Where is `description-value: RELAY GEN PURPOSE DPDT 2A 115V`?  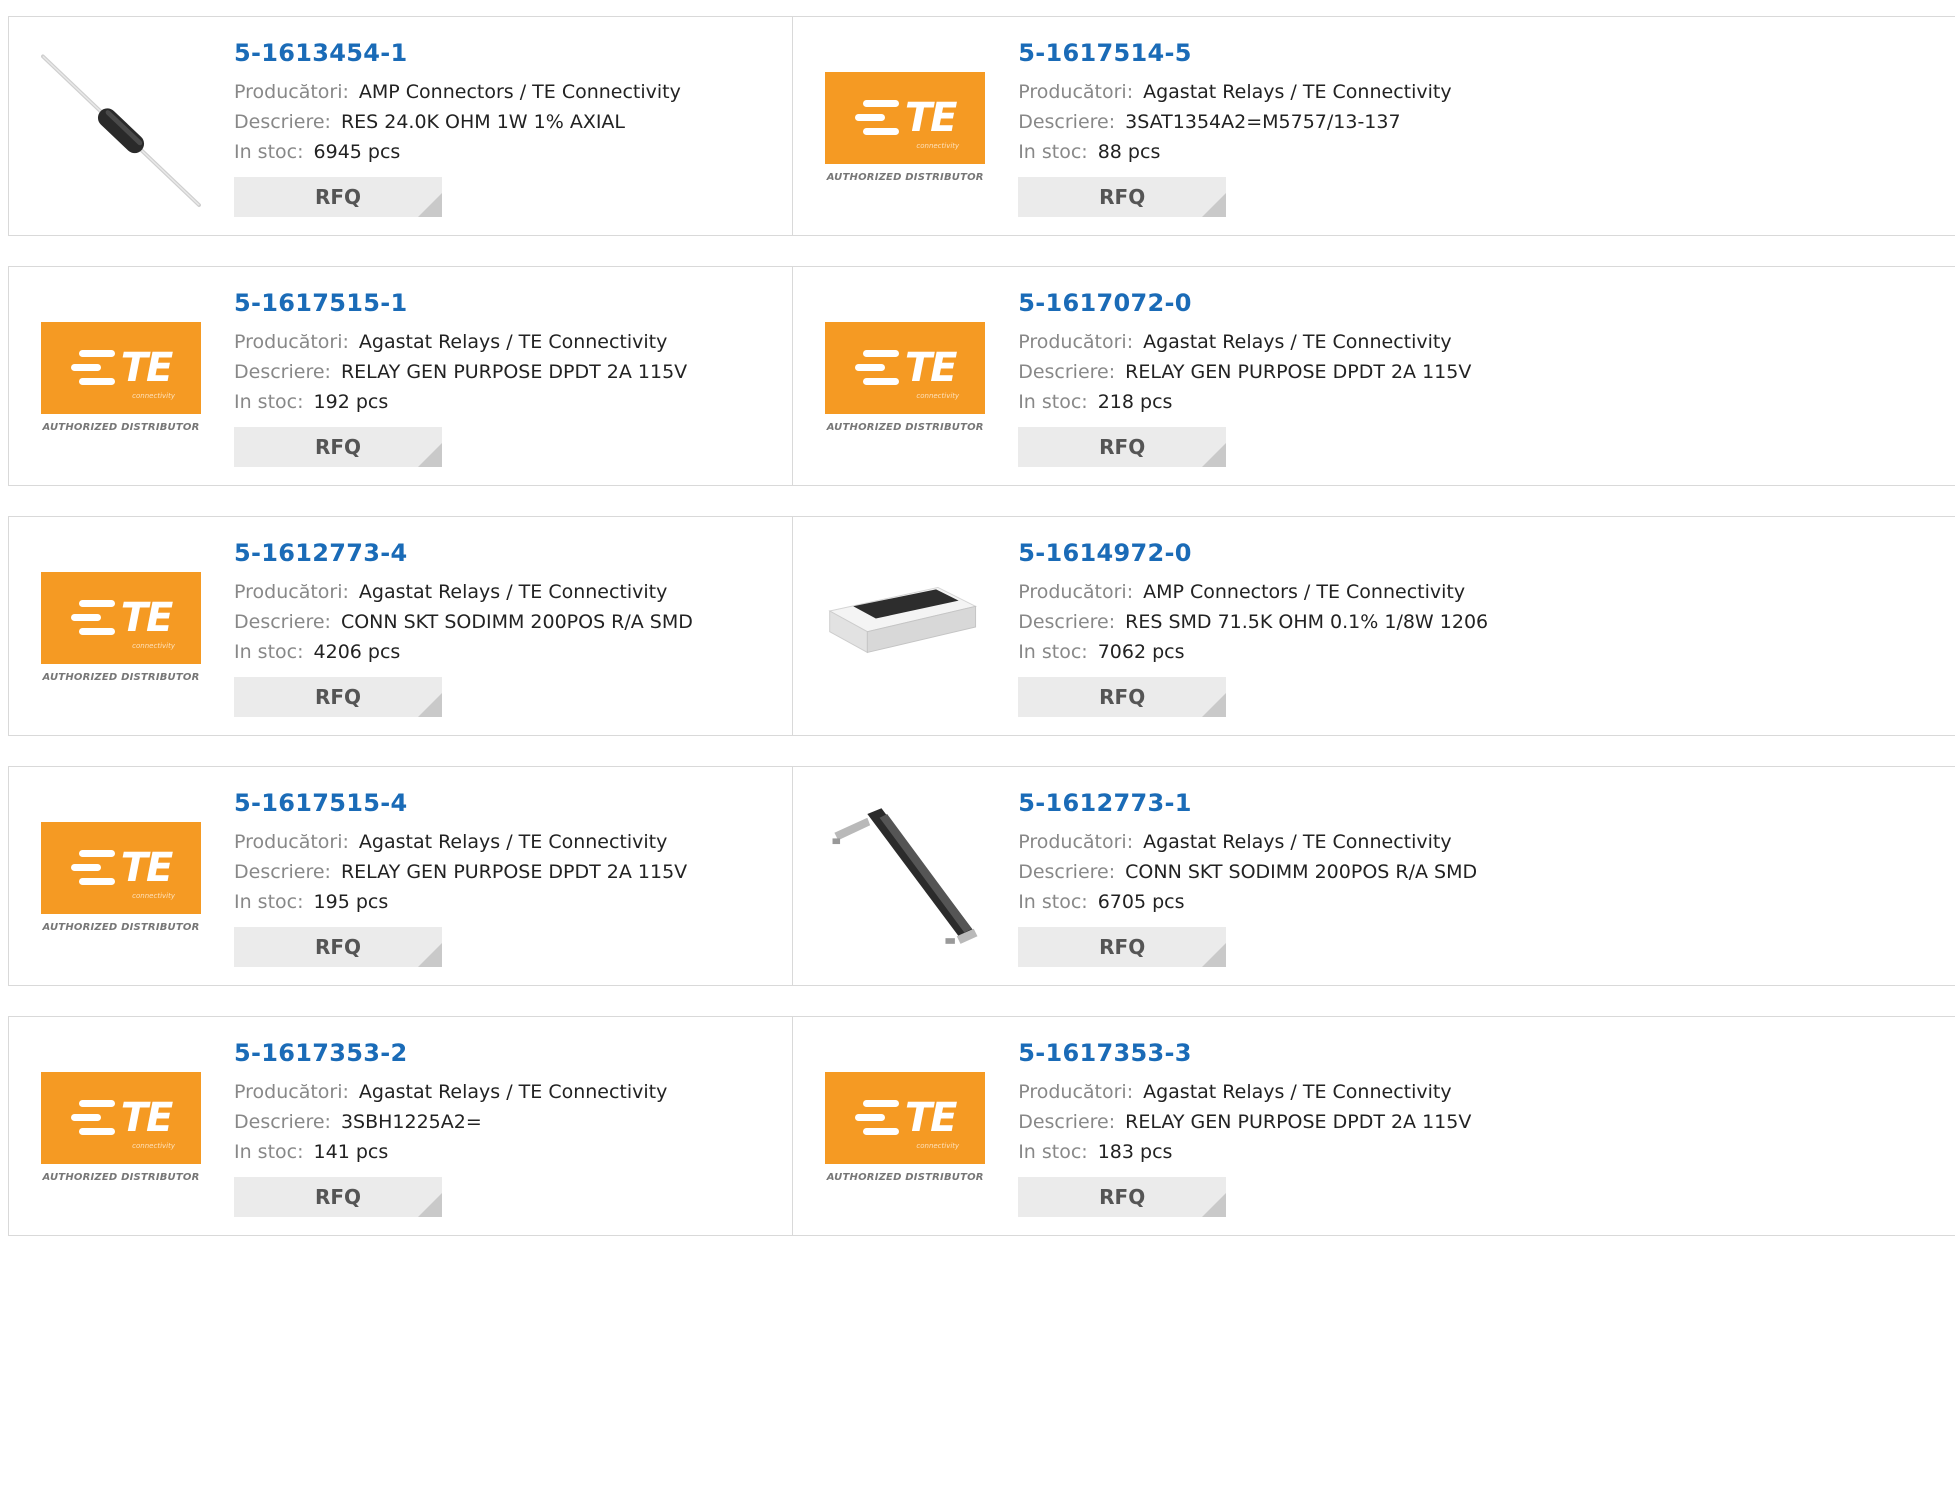 description-value: RELAY GEN PURPOSE DPDT 2A 115V is located at coordinates (514, 372).